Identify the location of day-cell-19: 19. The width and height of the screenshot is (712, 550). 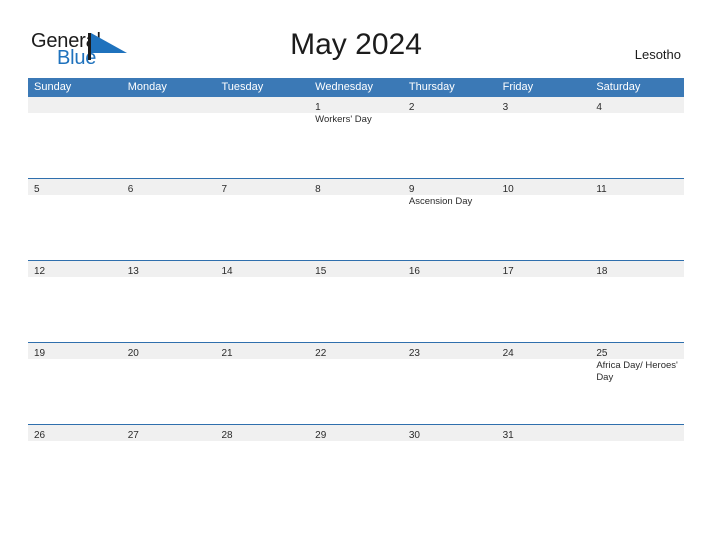
(75, 351).